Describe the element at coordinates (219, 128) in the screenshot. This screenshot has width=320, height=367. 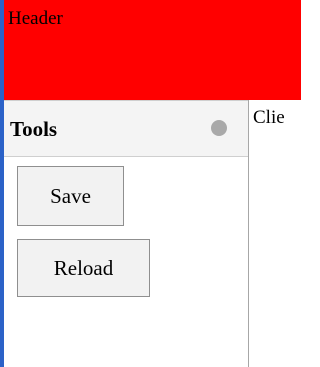
I see `status-dot-icon` at that location.